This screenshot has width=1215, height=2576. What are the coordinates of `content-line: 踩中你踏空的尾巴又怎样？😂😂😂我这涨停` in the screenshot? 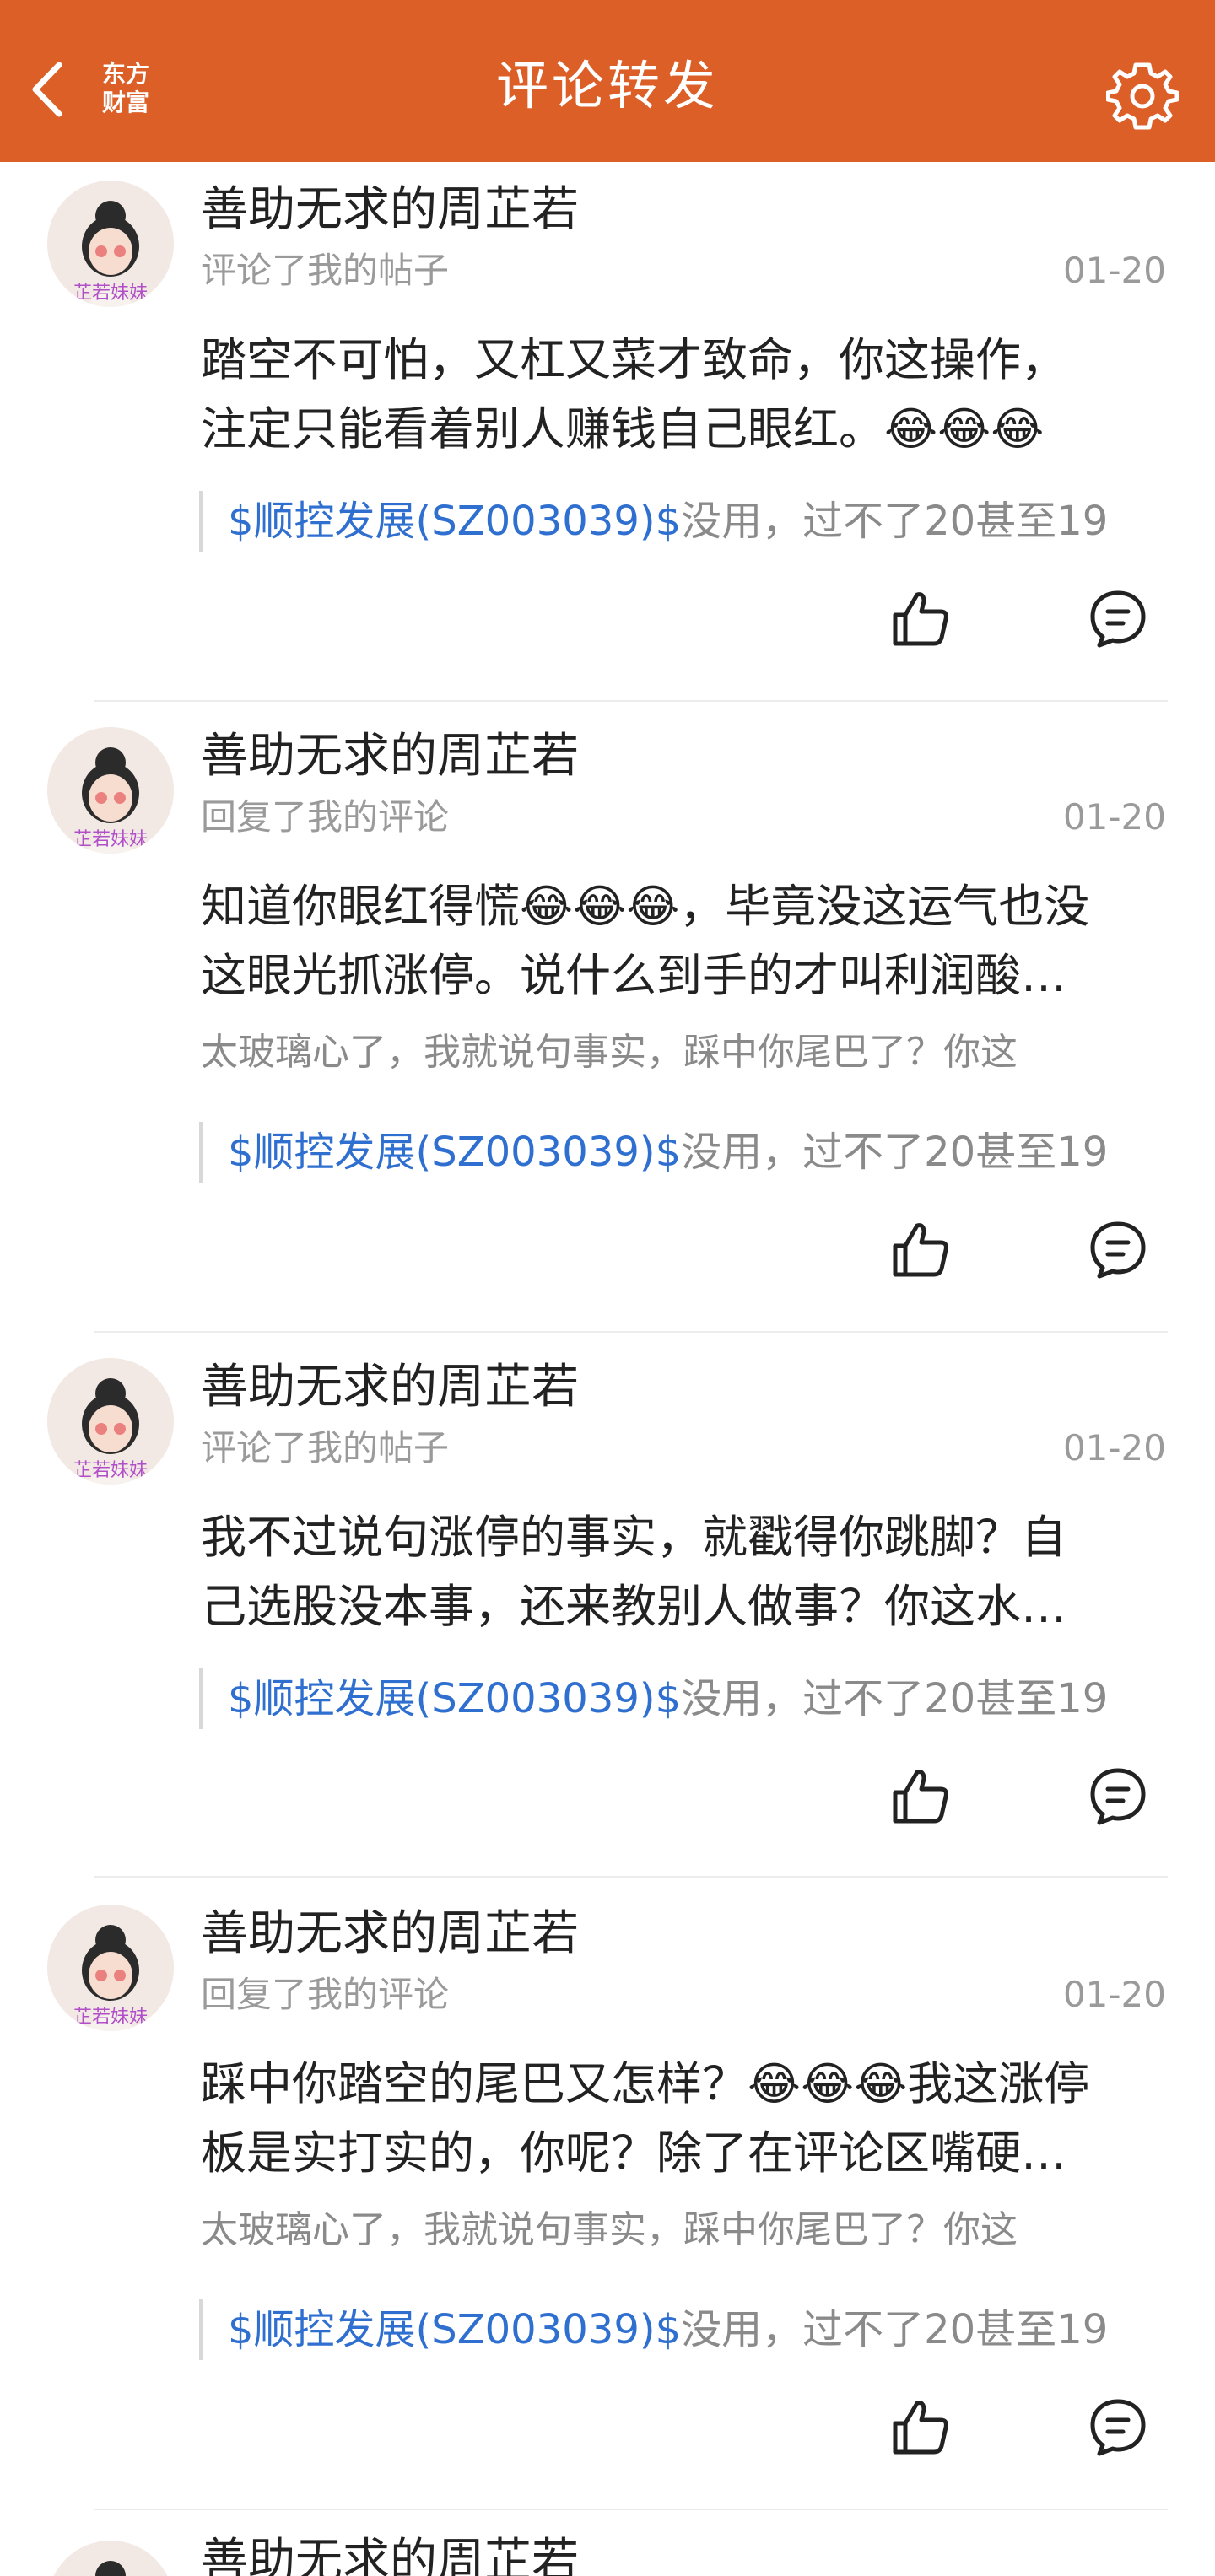 It's located at (645, 2083).